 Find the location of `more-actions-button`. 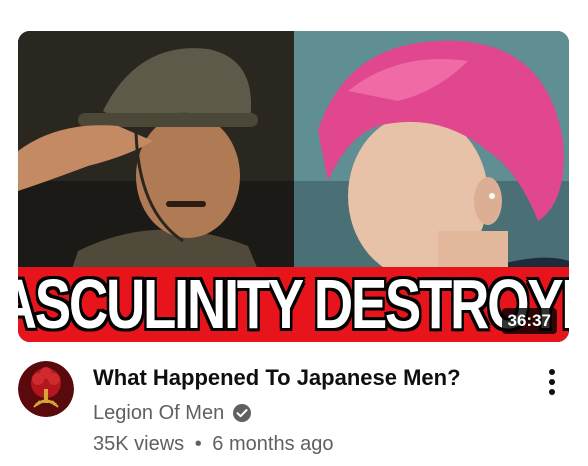

more-actions-button is located at coordinates (552, 382).